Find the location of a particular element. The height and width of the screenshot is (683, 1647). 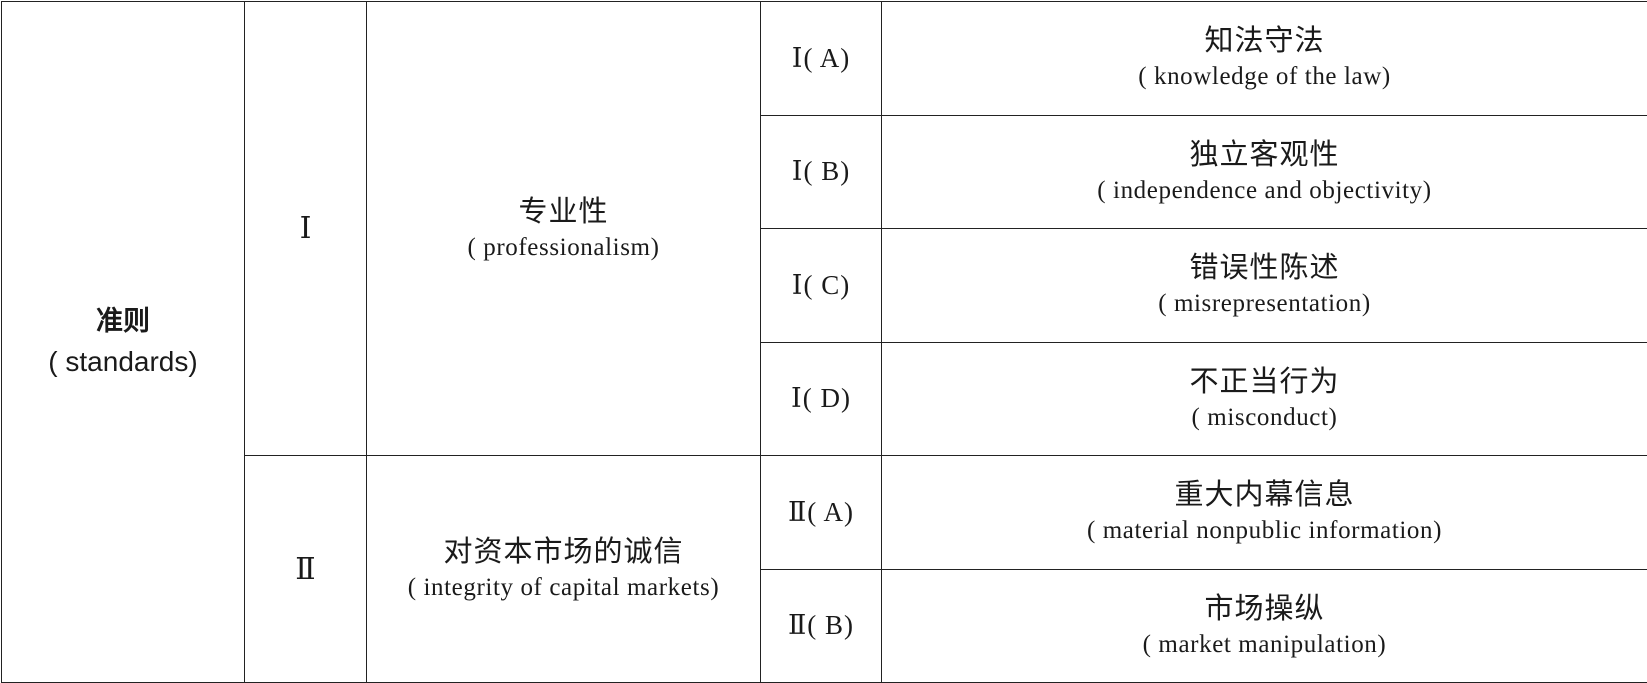

item-name-en: ( independence and objectivity) is located at coordinates (1264, 190).